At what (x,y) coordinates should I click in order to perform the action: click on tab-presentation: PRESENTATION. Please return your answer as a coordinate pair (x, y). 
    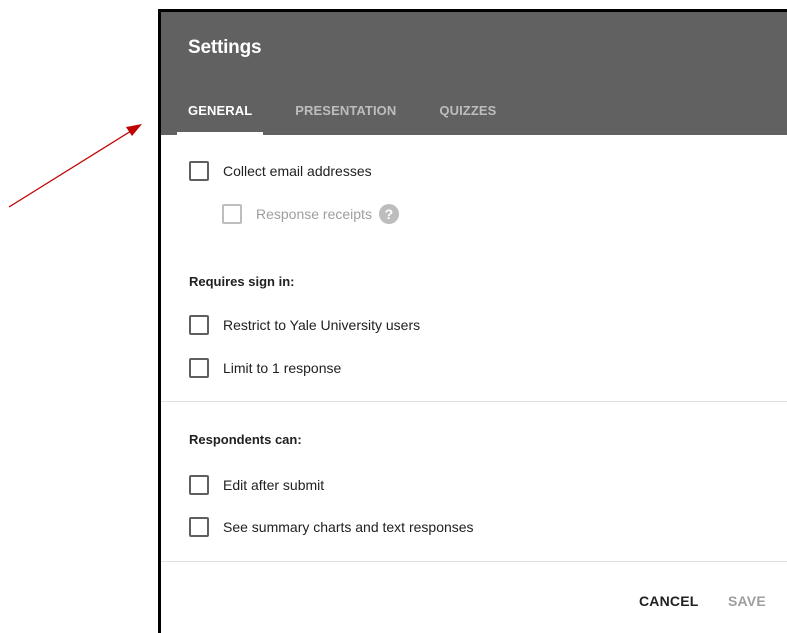
    Looking at the image, I should click on (345, 117).